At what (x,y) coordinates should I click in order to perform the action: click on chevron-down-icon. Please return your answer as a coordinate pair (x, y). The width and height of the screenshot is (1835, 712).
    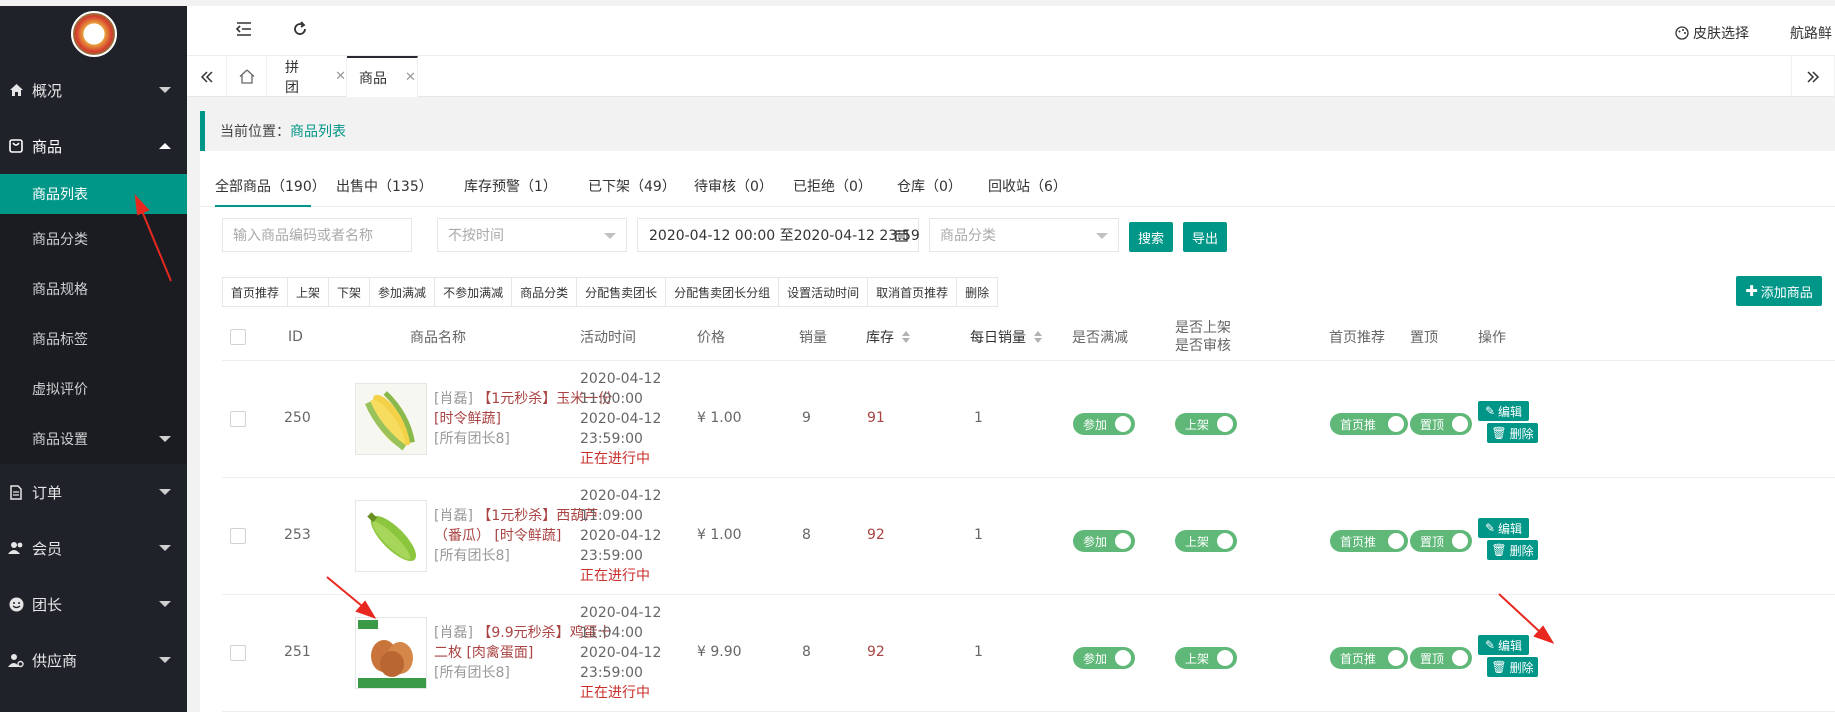
    Looking at the image, I should click on (165, 90).